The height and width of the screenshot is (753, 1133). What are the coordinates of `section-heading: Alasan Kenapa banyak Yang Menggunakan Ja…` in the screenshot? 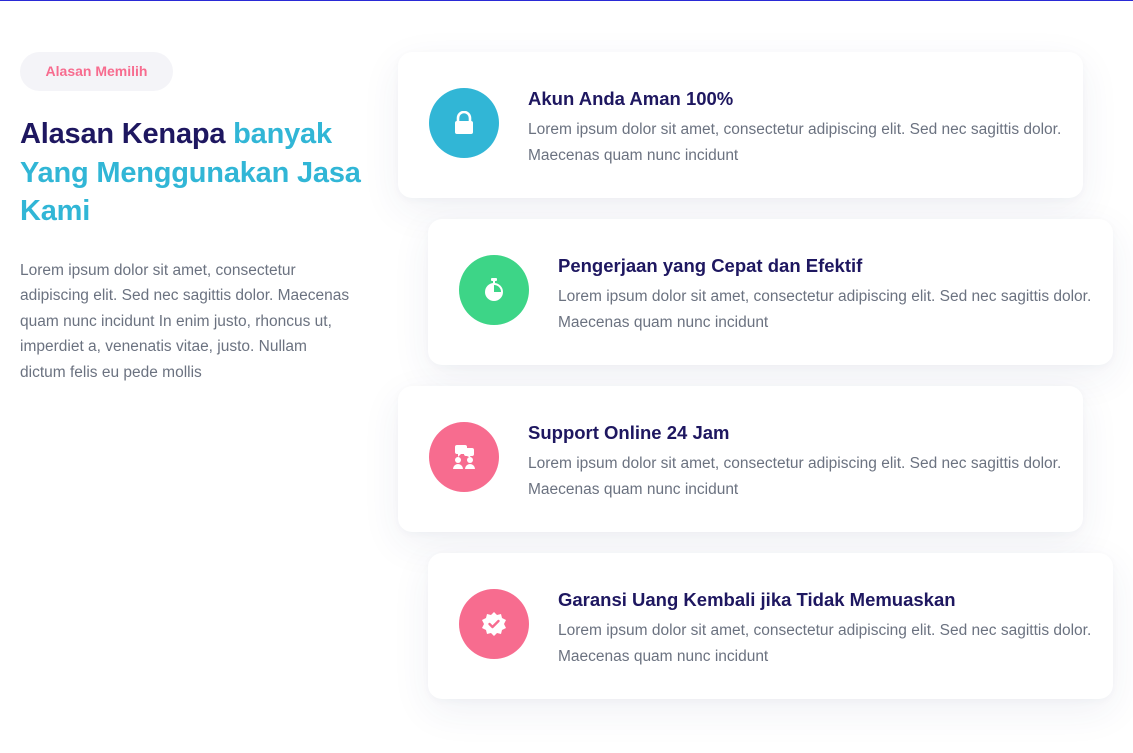 It's located at (192, 173).